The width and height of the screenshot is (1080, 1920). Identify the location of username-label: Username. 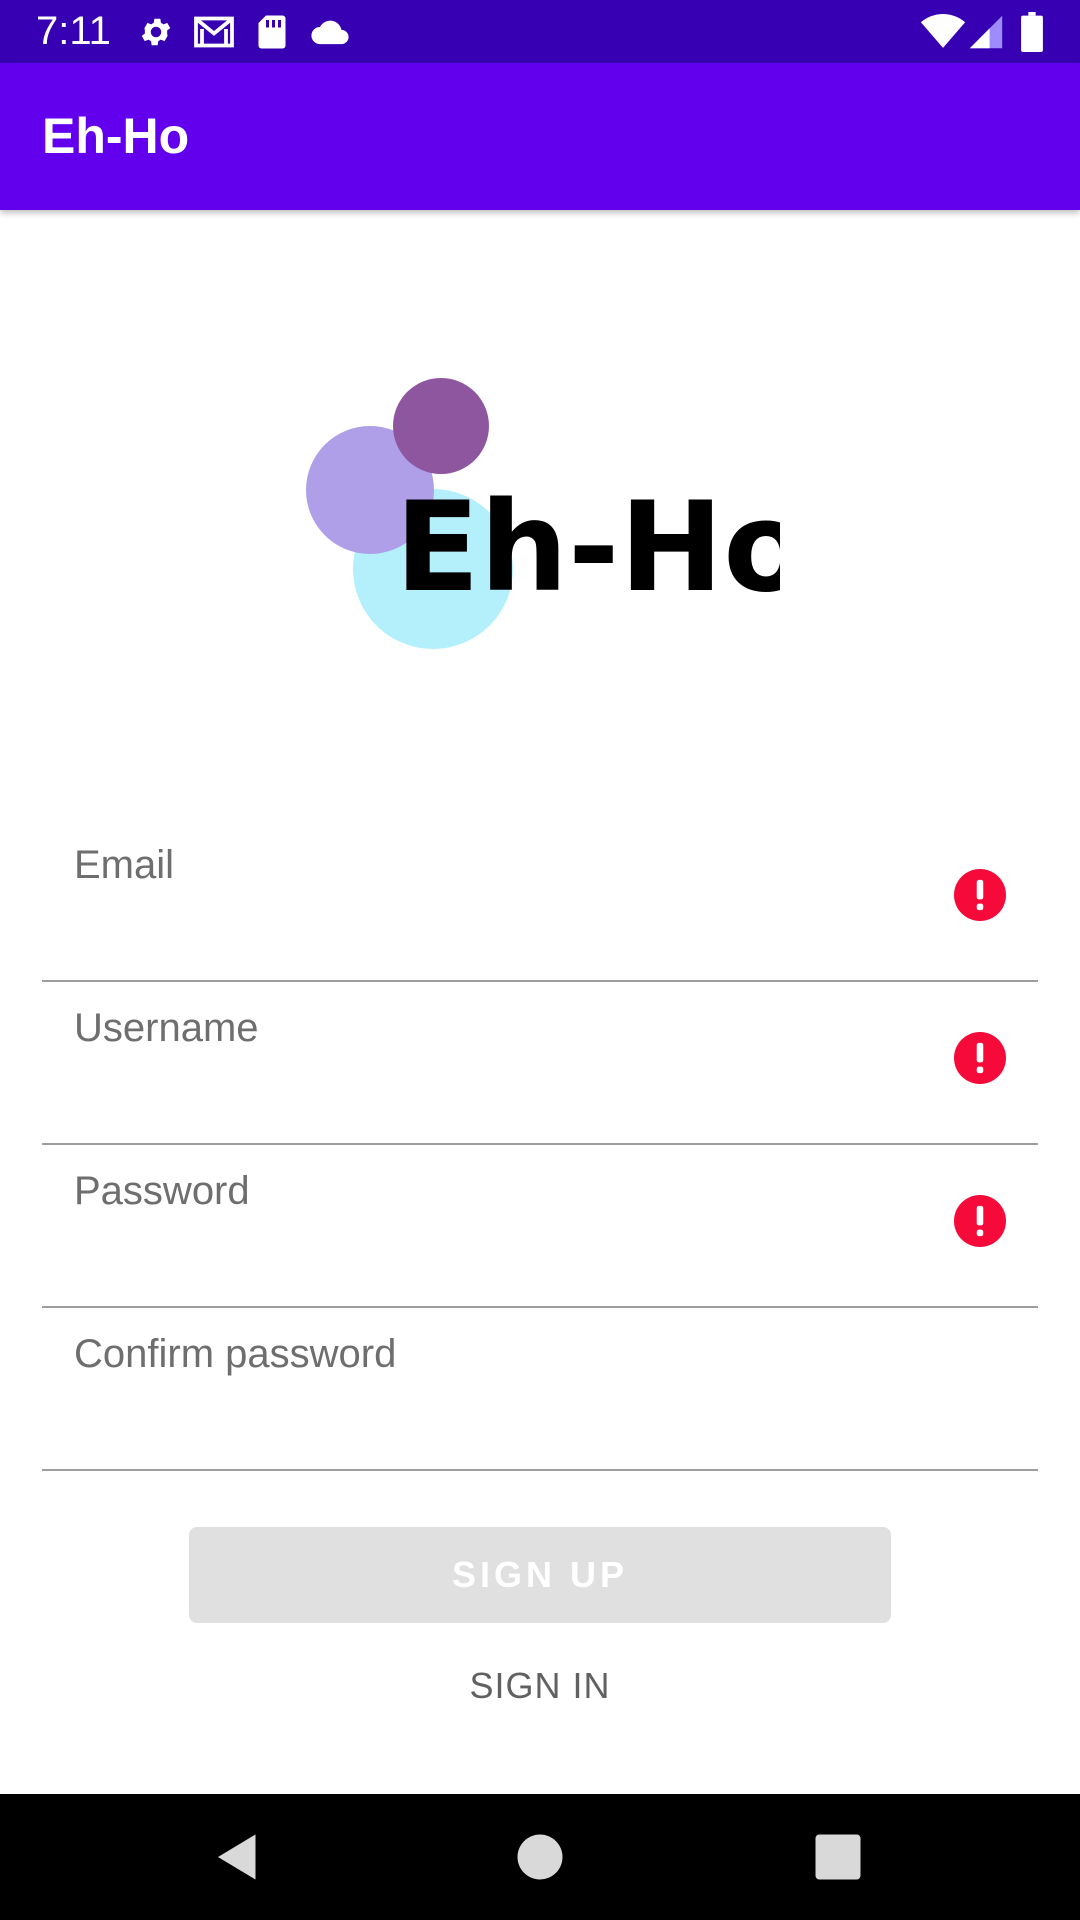
(166, 1028).